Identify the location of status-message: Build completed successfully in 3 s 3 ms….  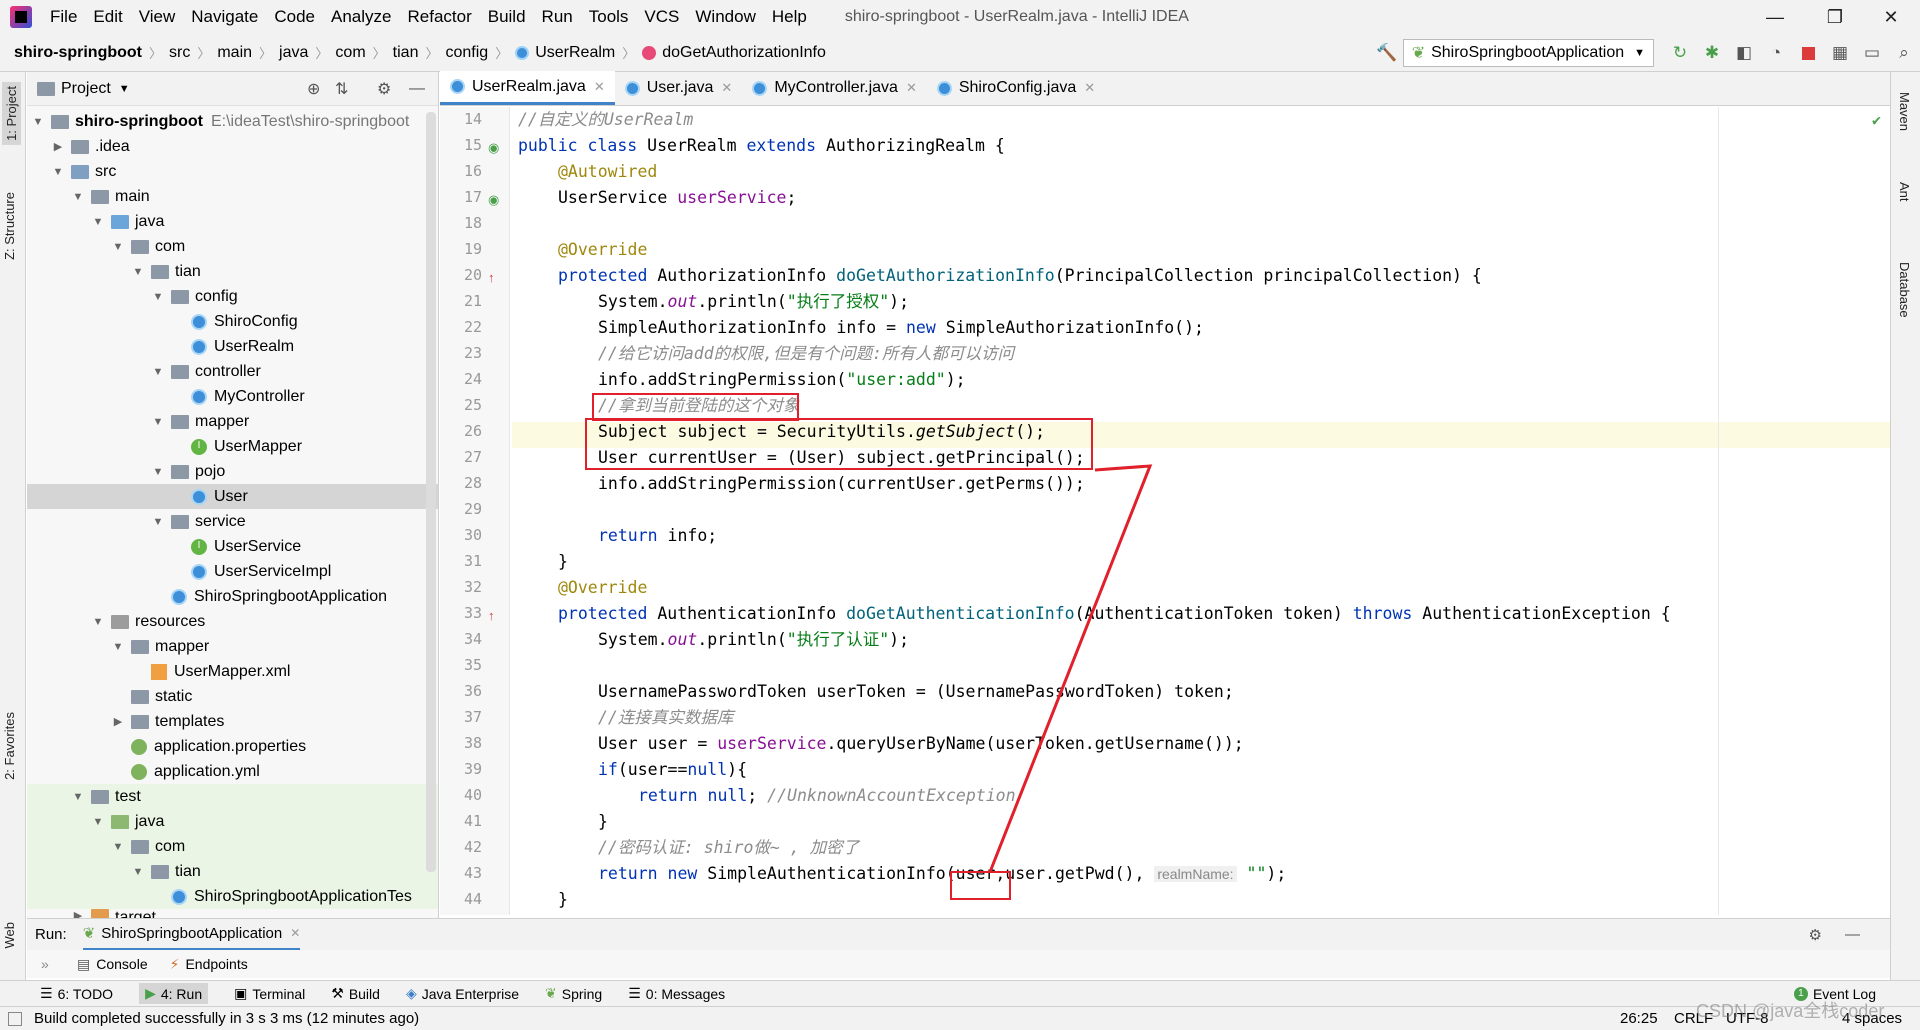
(227, 1018).